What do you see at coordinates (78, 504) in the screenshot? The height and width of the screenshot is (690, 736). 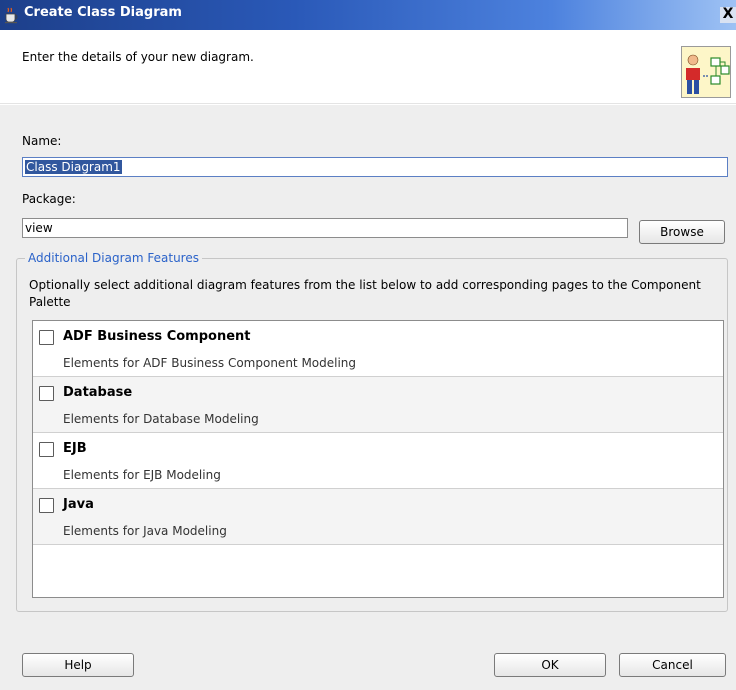 I see `feature-name: Java` at bounding box center [78, 504].